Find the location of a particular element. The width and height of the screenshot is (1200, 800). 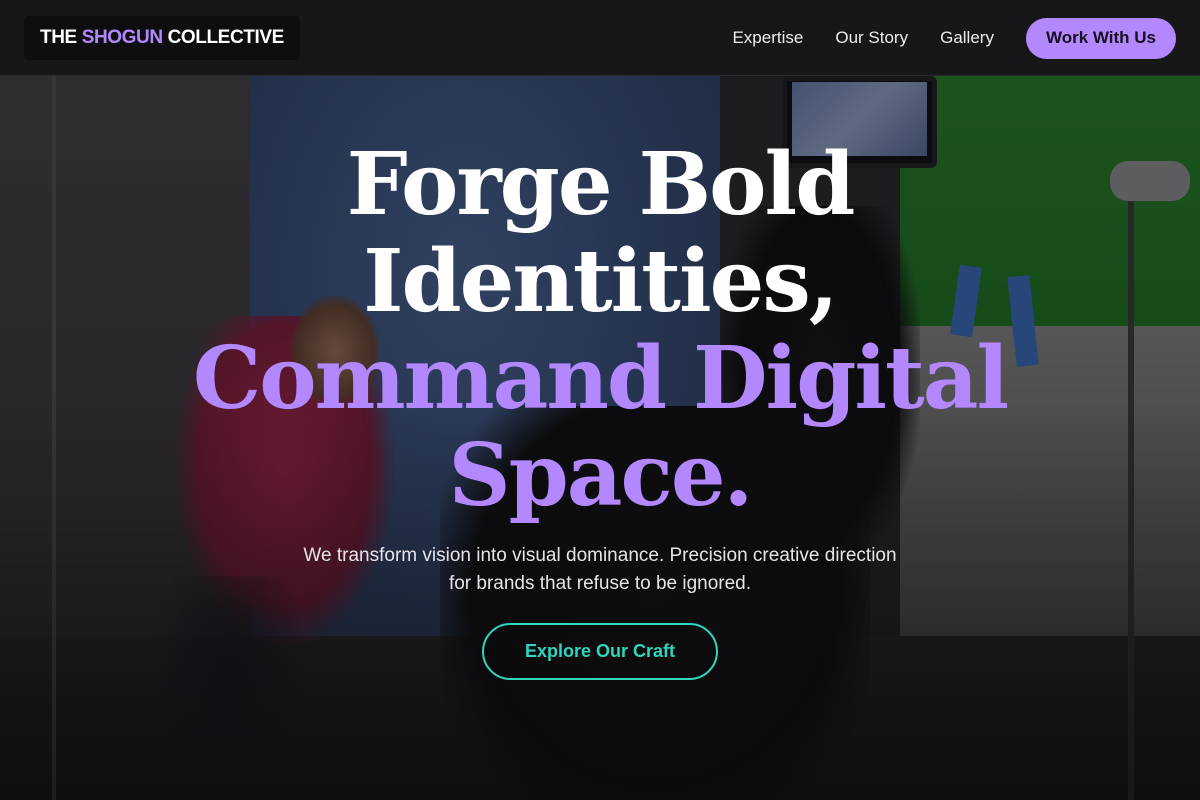

site-logo: THE SHOGUN COLLECTIVE is located at coordinates (162, 38).